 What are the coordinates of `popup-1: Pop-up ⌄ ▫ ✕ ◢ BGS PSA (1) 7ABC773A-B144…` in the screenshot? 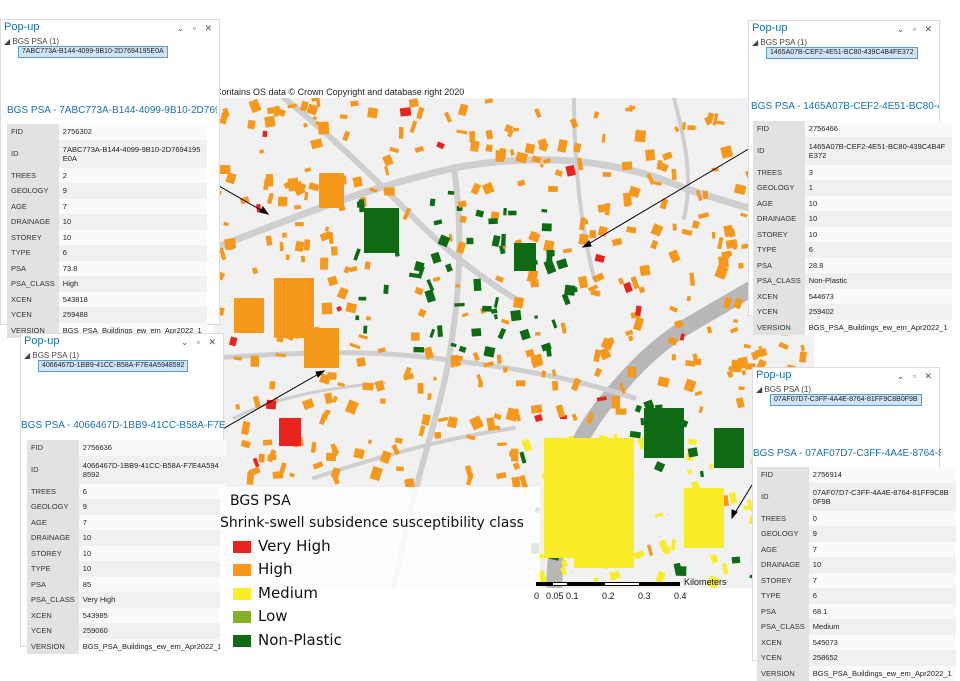 It's located at (110, 172).